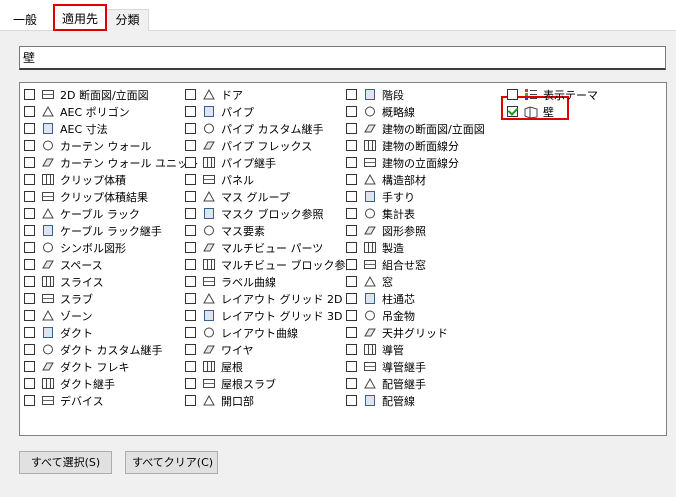 This screenshot has height=497, width=676. I want to click on list-item: ドア, so click(214, 94).